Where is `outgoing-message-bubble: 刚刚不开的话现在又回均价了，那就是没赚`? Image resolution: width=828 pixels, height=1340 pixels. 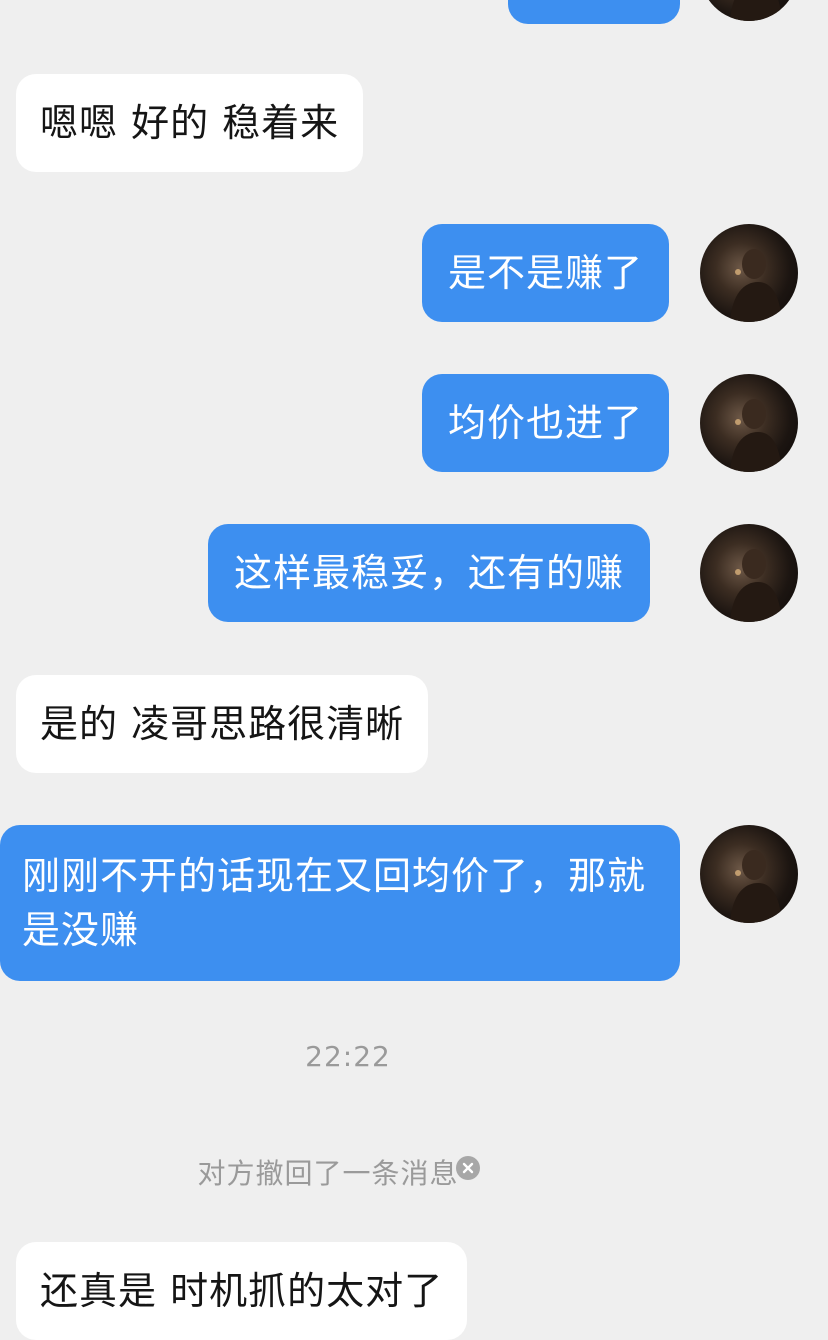 outgoing-message-bubble: 刚刚不开的话现在又回均价了，那就是没赚 is located at coordinates (340, 903).